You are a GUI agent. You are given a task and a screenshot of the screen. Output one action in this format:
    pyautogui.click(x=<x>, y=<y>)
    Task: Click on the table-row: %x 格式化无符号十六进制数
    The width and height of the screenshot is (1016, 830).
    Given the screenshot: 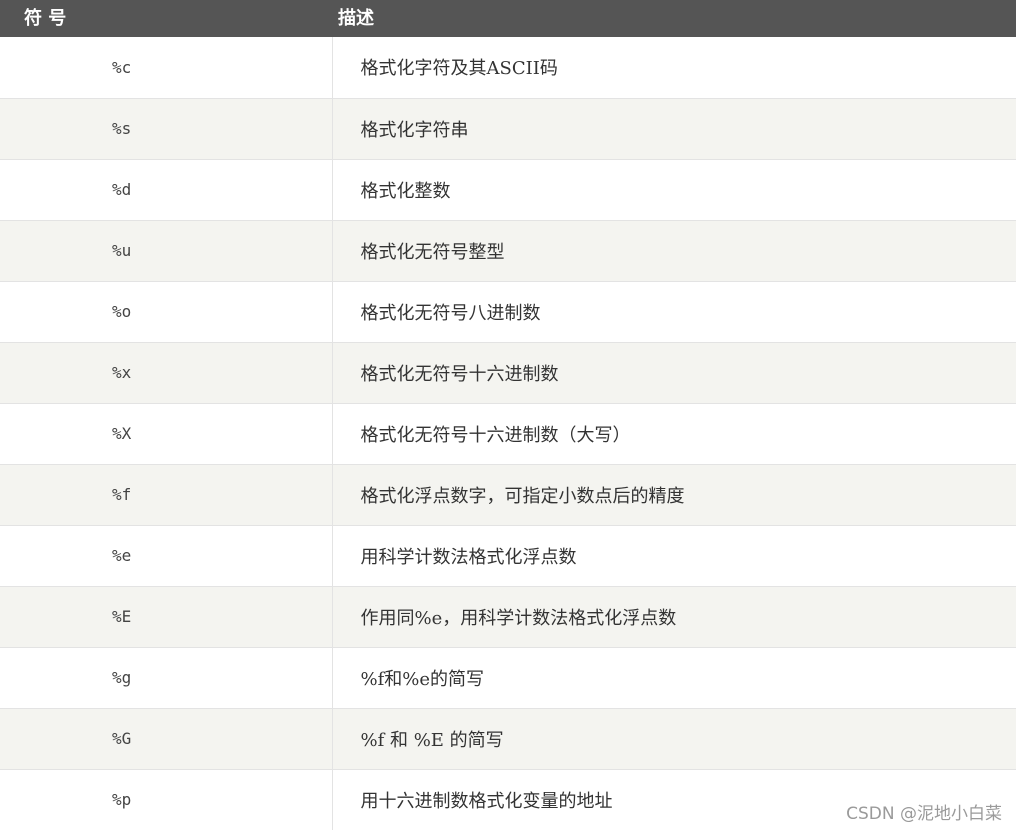 What is the action you would take?
    pyautogui.click(x=508, y=373)
    